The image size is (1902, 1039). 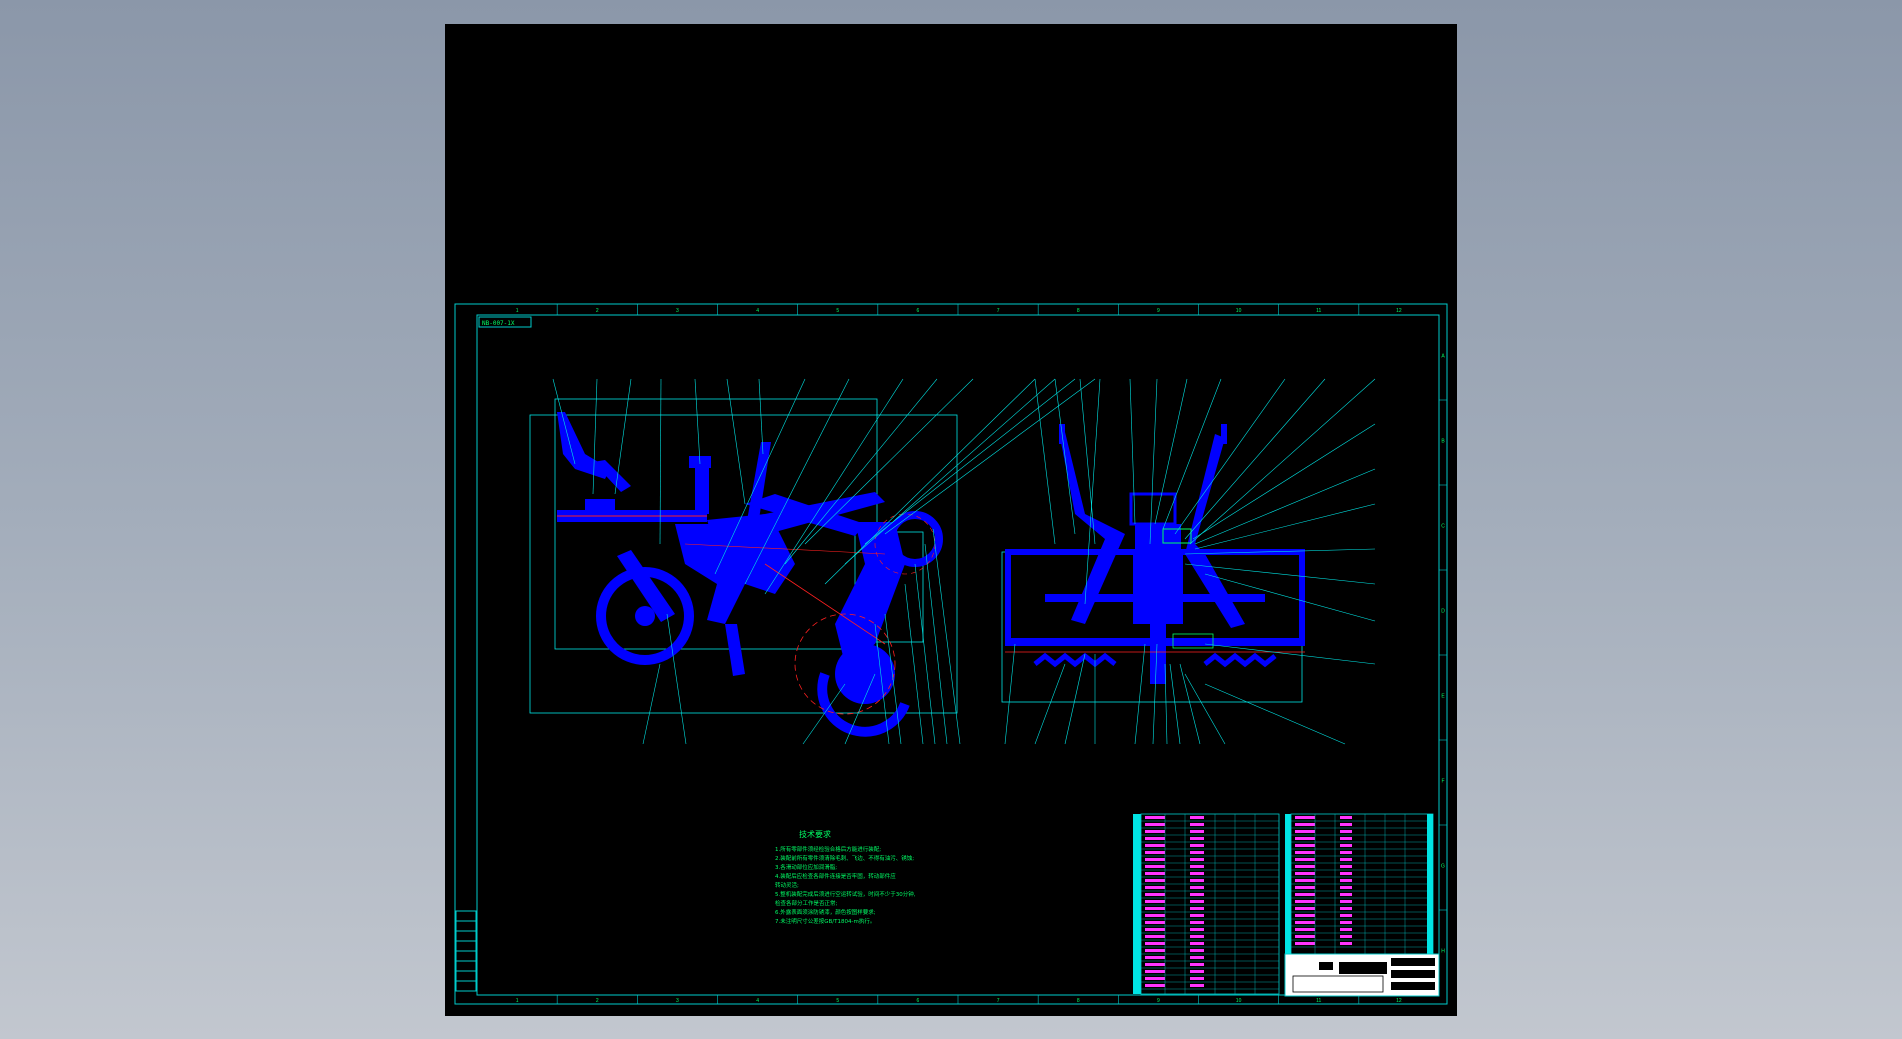 What do you see at coordinates (1399, 1001) in the screenshot?
I see `col-label-bottom: 12` at bounding box center [1399, 1001].